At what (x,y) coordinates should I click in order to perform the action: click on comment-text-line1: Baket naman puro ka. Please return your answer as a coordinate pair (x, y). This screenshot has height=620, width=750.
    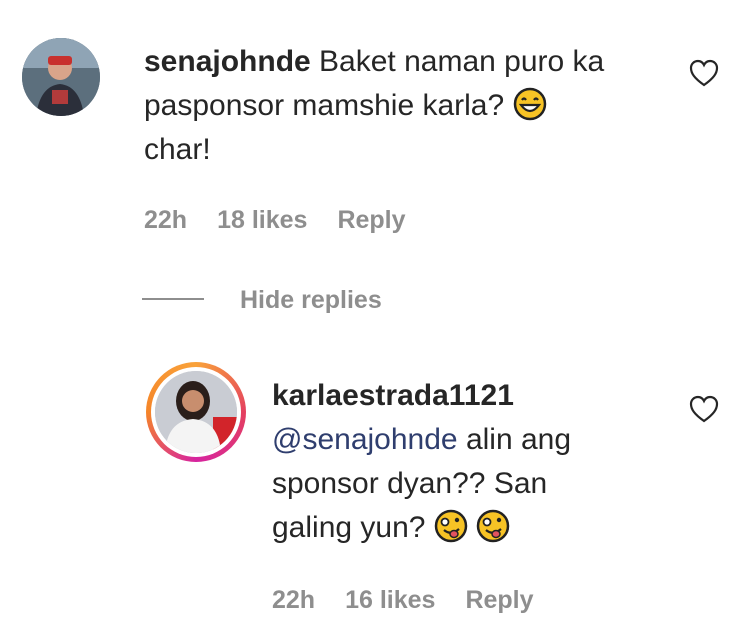
    Looking at the image, I should click on (462, 61).